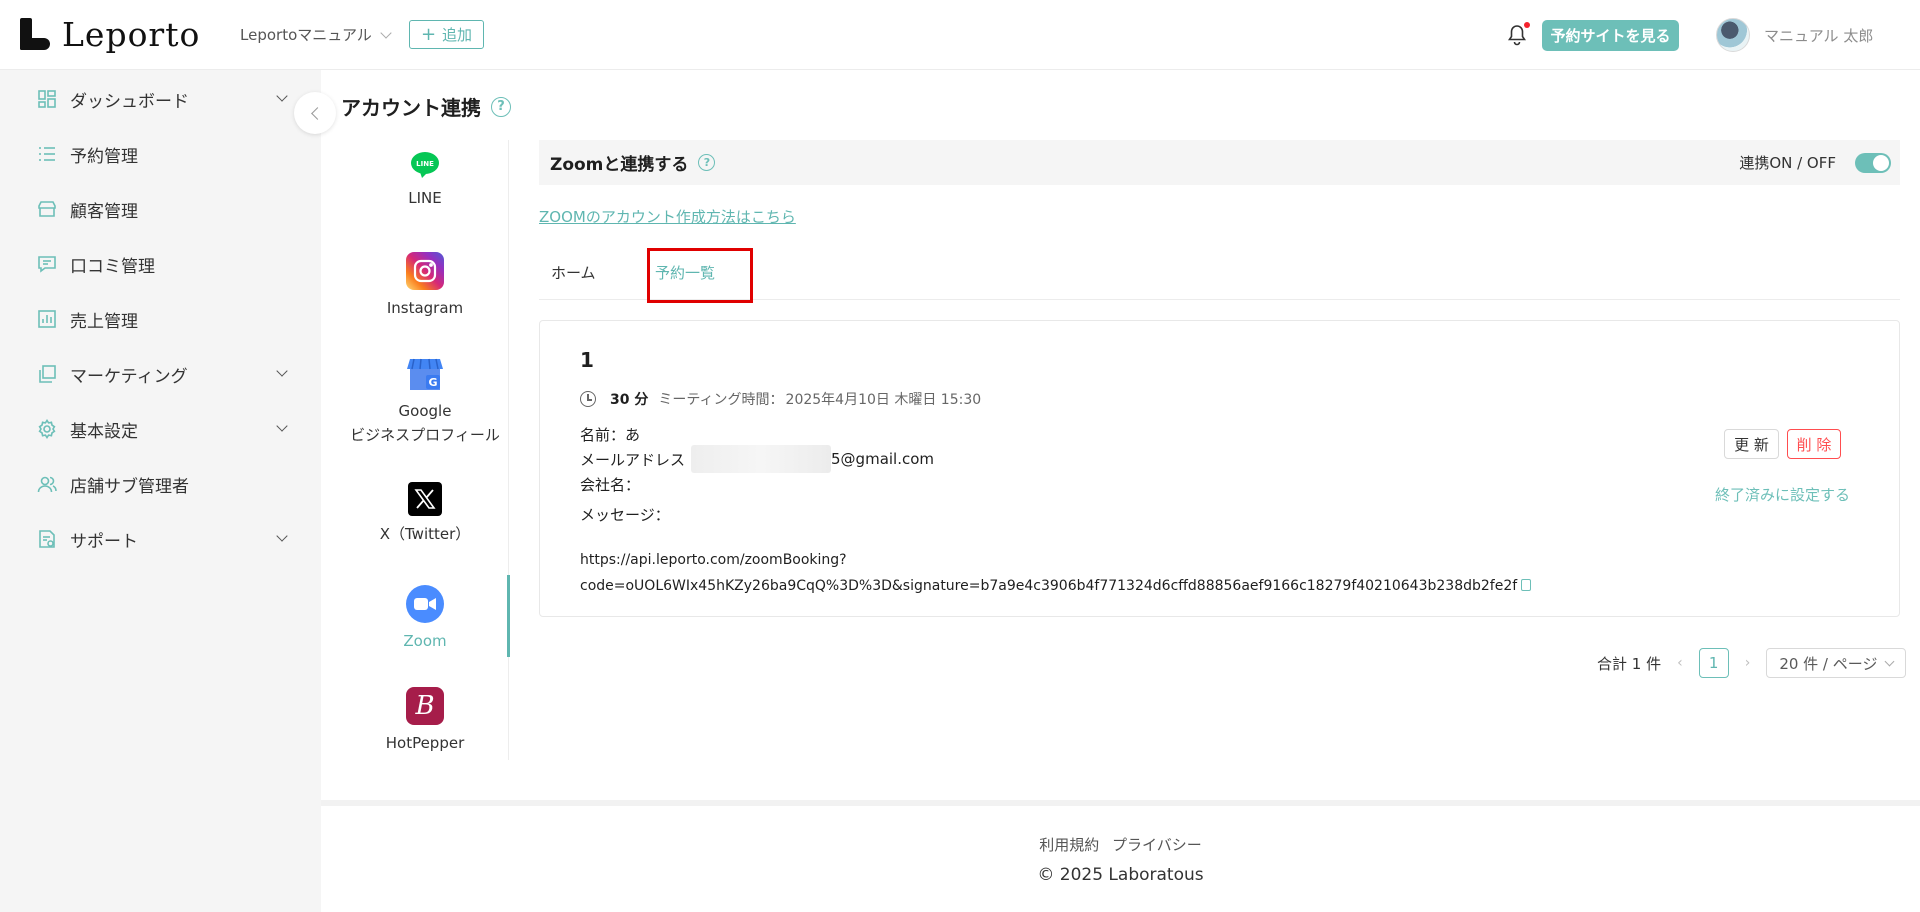  I want to click on dashboard-icon, so click(47, 99).